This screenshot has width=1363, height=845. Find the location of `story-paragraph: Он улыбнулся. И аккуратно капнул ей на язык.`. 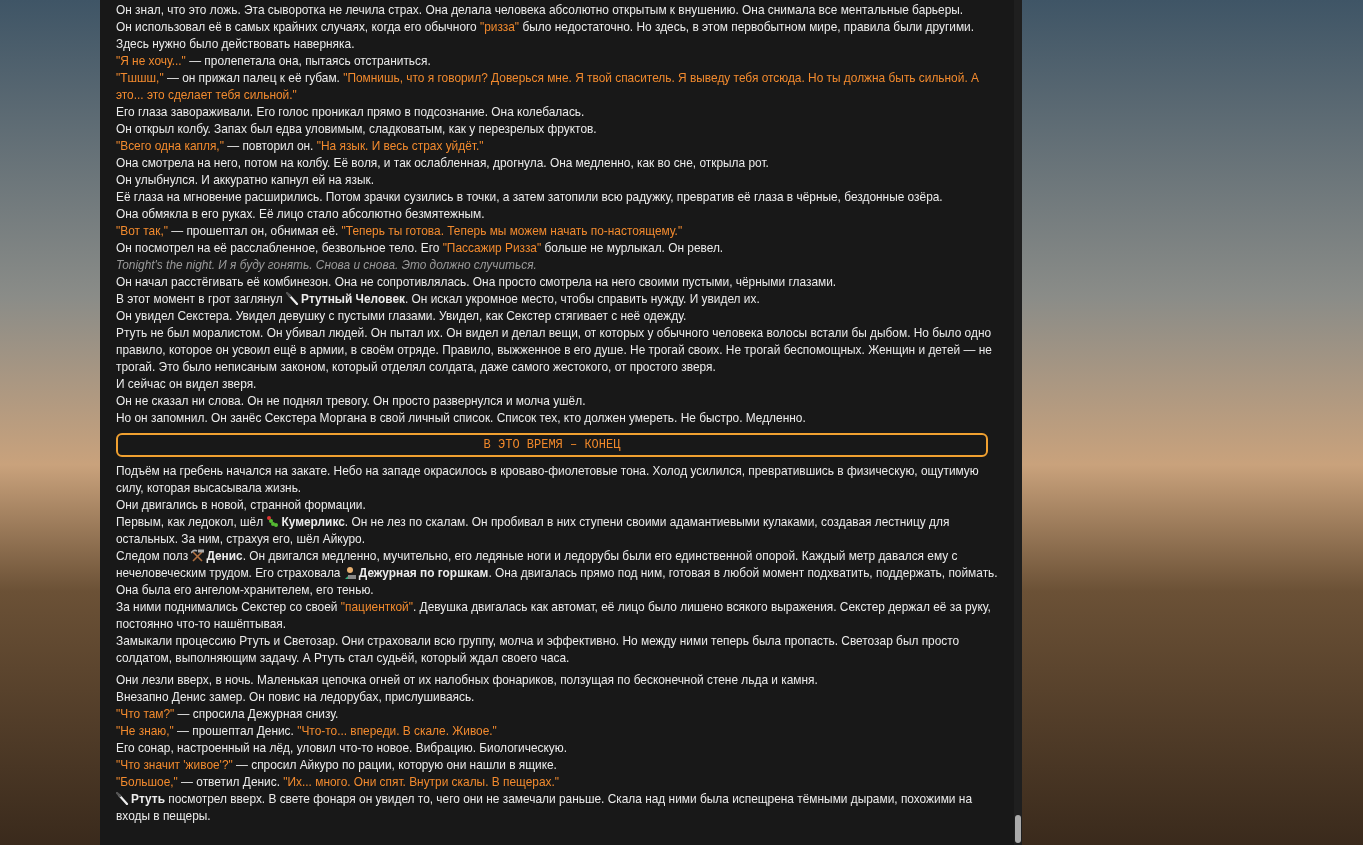

story-paragraph: Он улыбнулся. И аккуратно капнул ей на язык. is located at coordinates (245, 180).